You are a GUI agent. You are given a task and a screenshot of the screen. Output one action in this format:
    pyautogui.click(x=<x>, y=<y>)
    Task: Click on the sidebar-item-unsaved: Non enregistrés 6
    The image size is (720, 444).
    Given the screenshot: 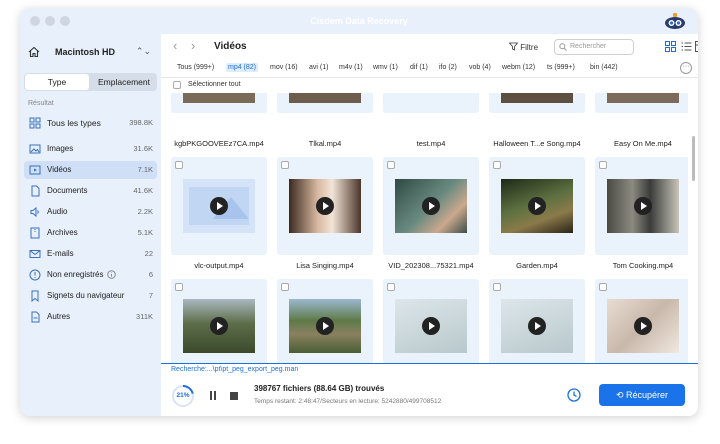 What is the action you would take?
    pyautogui.click(x=90, y=275)
    